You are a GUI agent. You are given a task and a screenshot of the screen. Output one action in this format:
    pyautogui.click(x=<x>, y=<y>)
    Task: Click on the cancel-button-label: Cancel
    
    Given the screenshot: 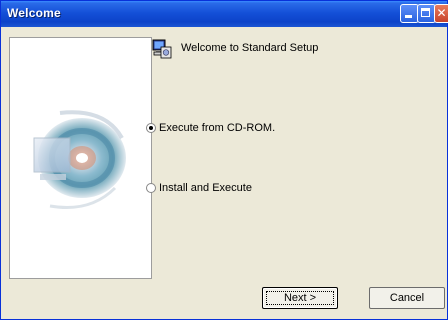 What is the action you would take?
    pyautogui.click(x=407, y=298)
    